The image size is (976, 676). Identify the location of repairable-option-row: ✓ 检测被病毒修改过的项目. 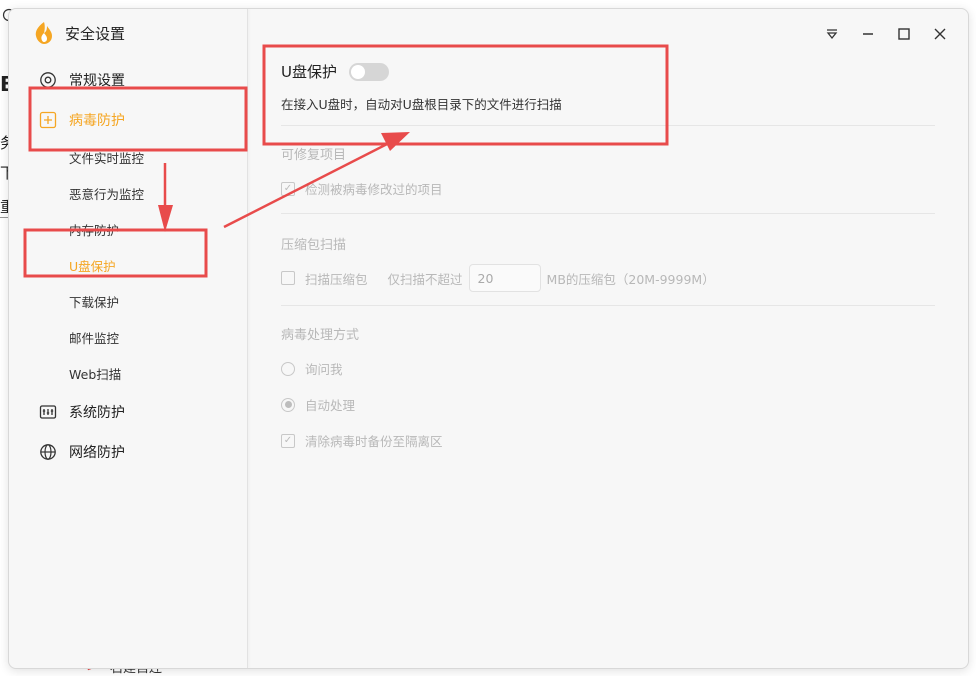
(362, 188).